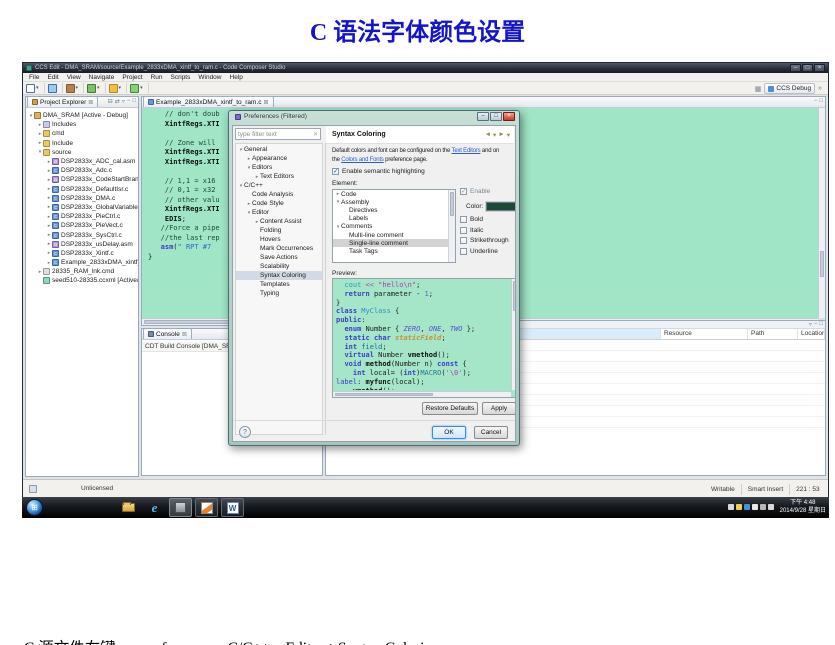 The height and width of the screenshot is (645, 835). I want to click on project-tree-item: ▸ Include, so click(82, 143).